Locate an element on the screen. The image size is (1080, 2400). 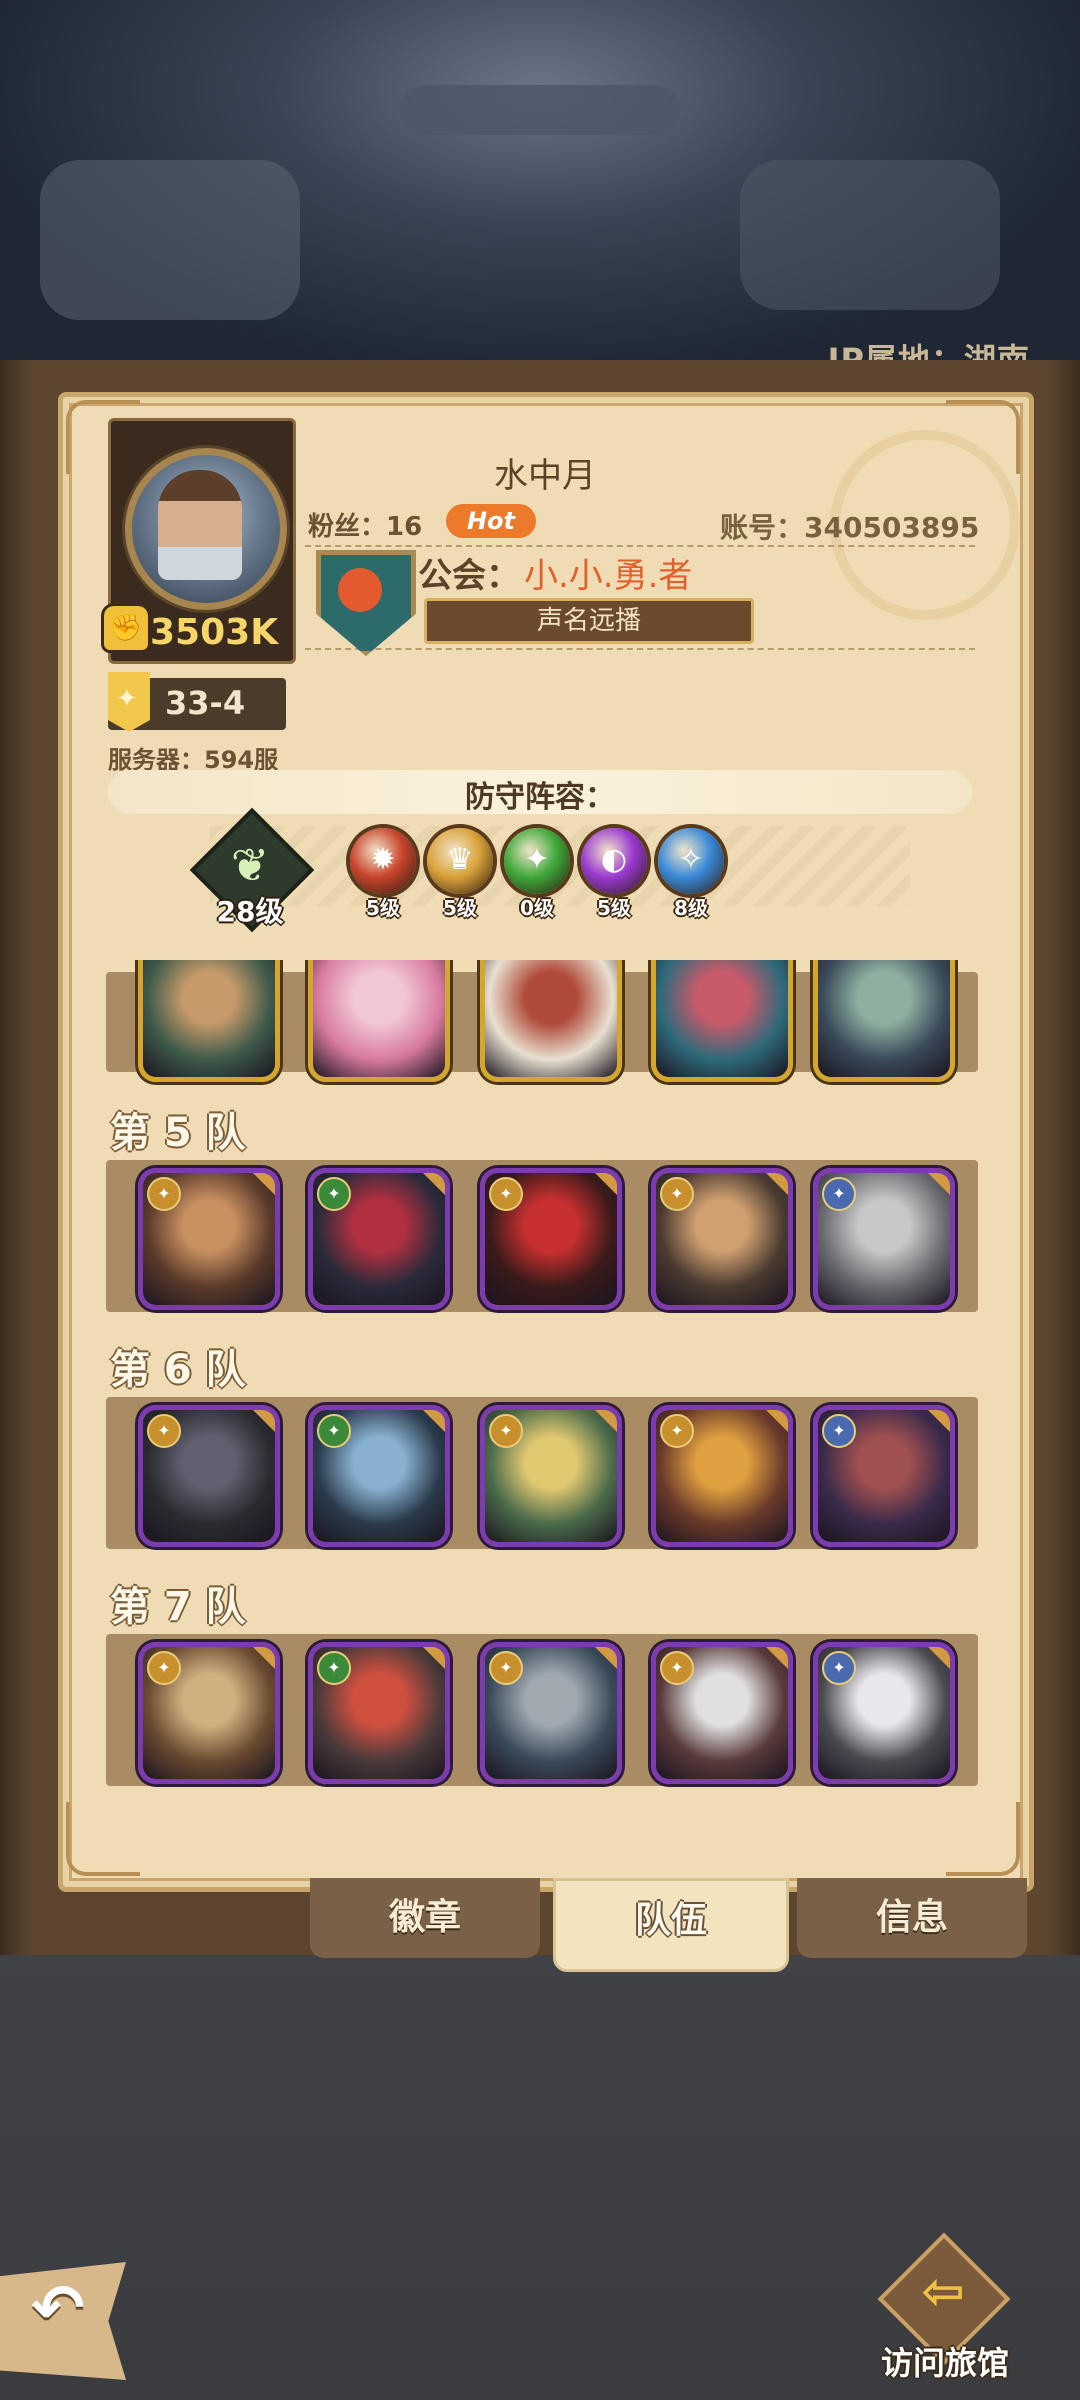
tab-1: 队伍 is located at coordinates (671, 1925).